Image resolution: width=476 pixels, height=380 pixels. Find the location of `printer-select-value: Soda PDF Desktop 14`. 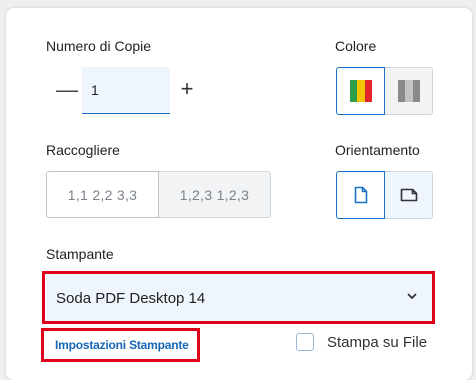

printer-select-value: Soda PDF Desktop 14 is located at coordinates (131, 298).